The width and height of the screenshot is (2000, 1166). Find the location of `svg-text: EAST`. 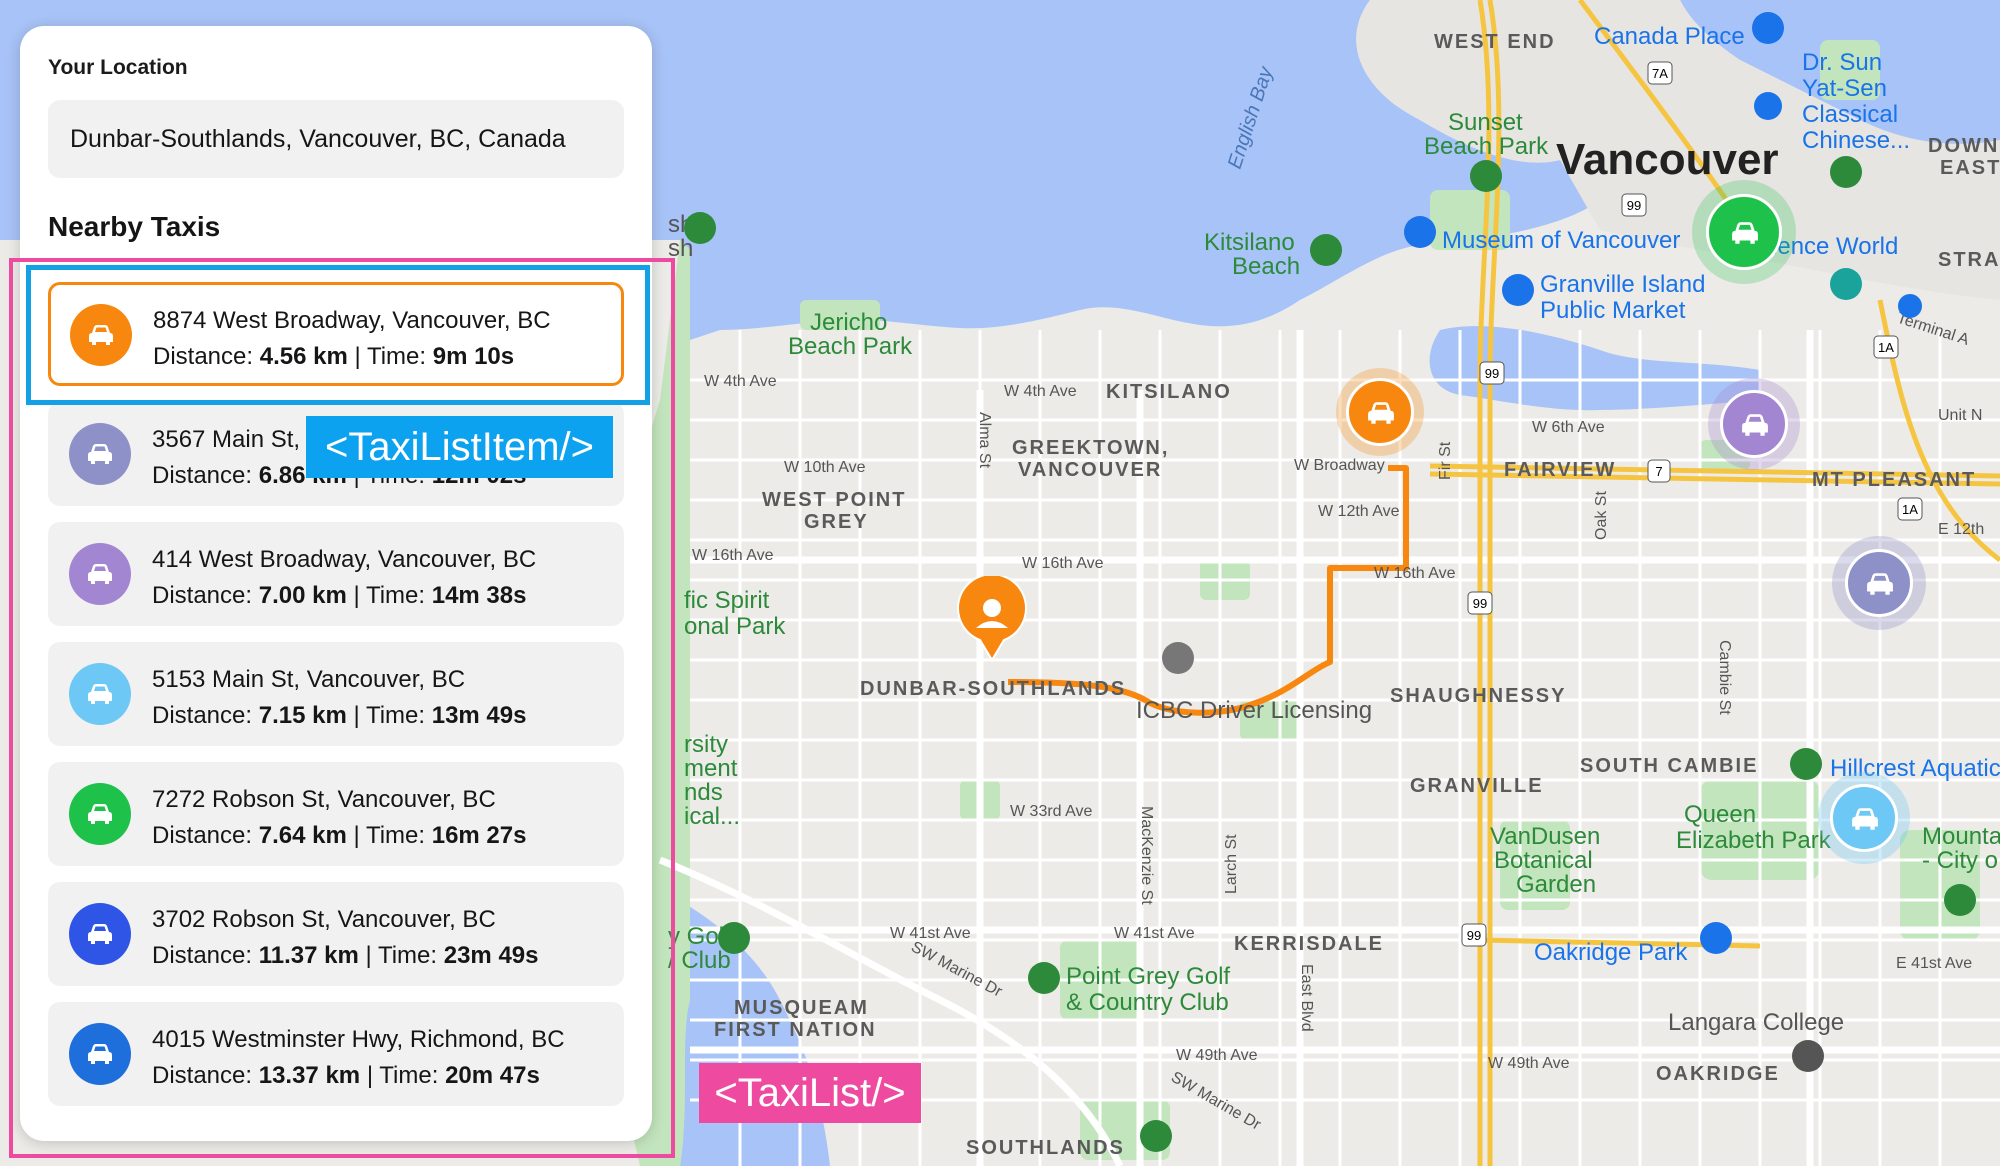

svg-text: EAST is located at coordinates (1970, 168).